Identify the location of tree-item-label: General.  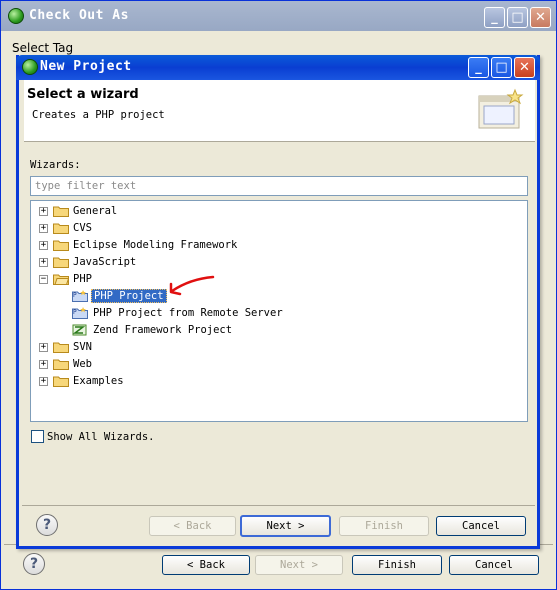
(95, 211).